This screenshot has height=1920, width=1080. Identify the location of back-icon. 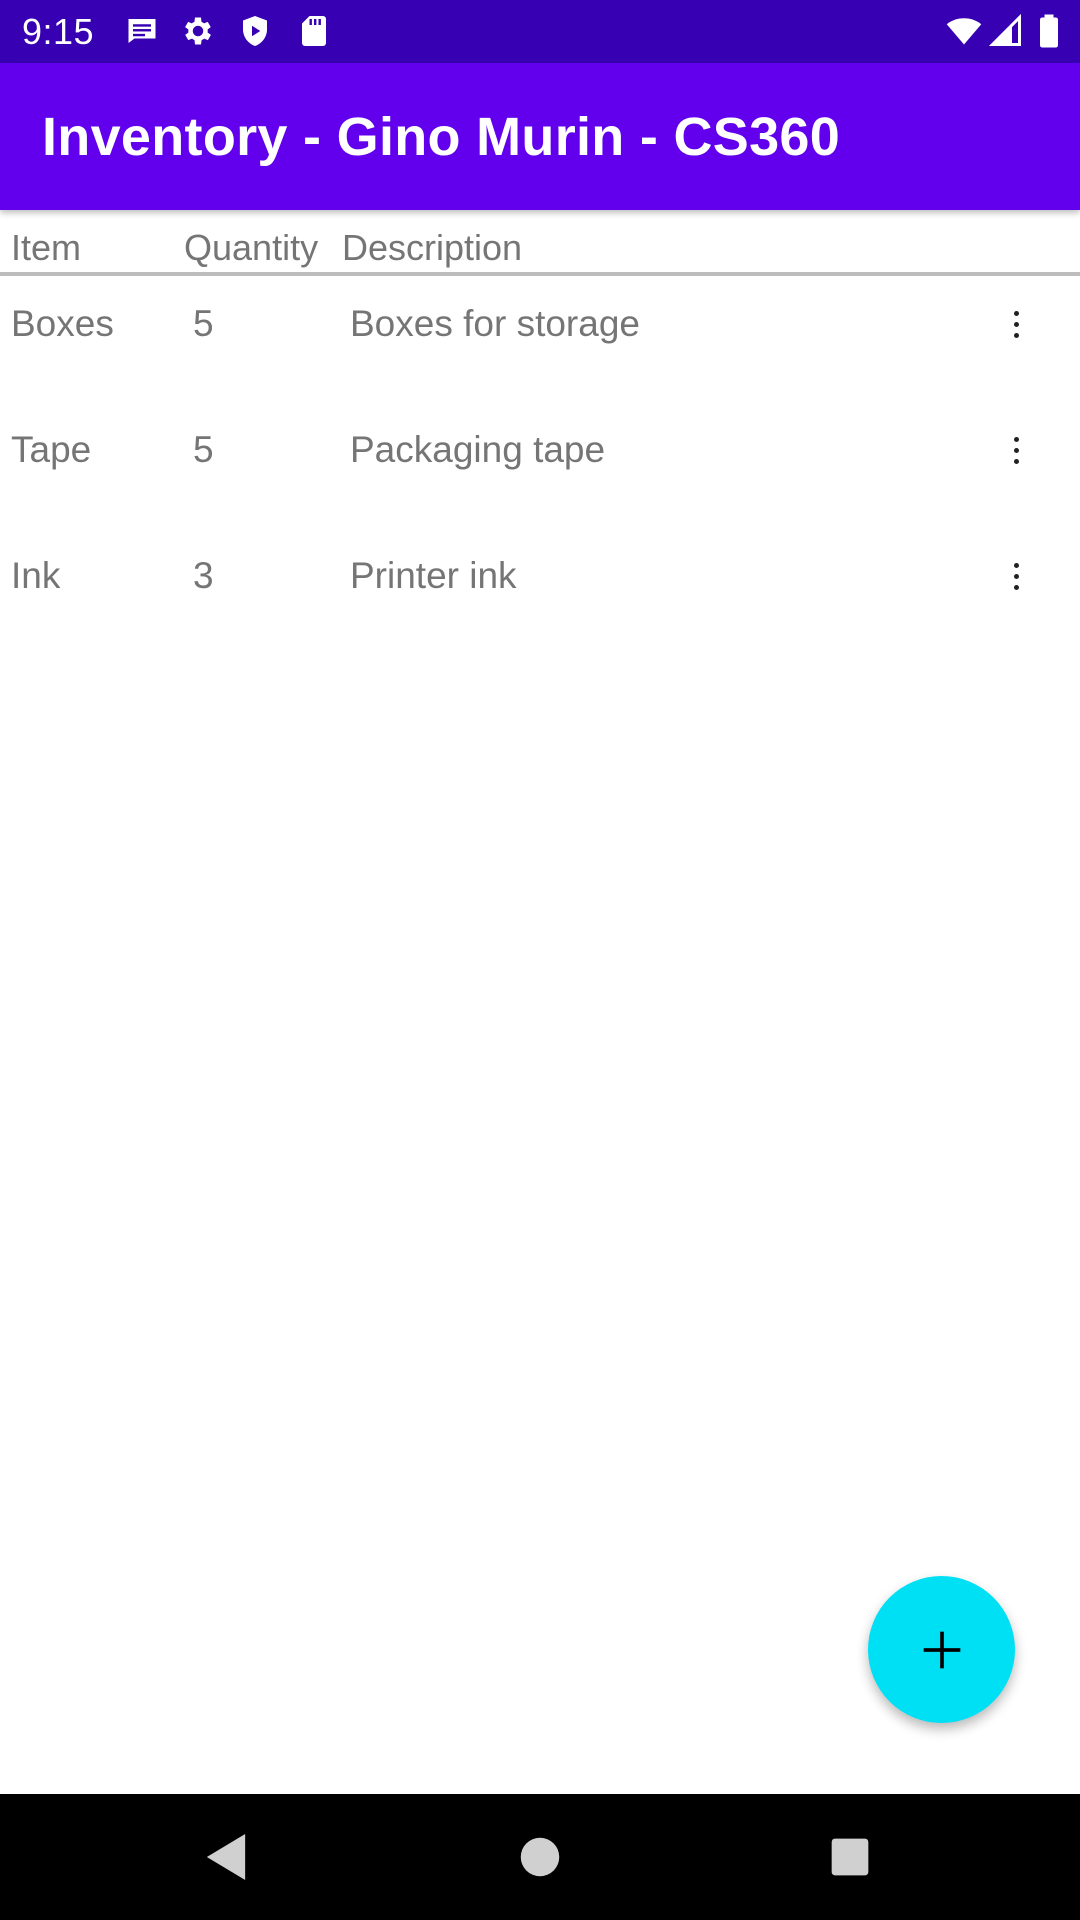
(226, 1857).